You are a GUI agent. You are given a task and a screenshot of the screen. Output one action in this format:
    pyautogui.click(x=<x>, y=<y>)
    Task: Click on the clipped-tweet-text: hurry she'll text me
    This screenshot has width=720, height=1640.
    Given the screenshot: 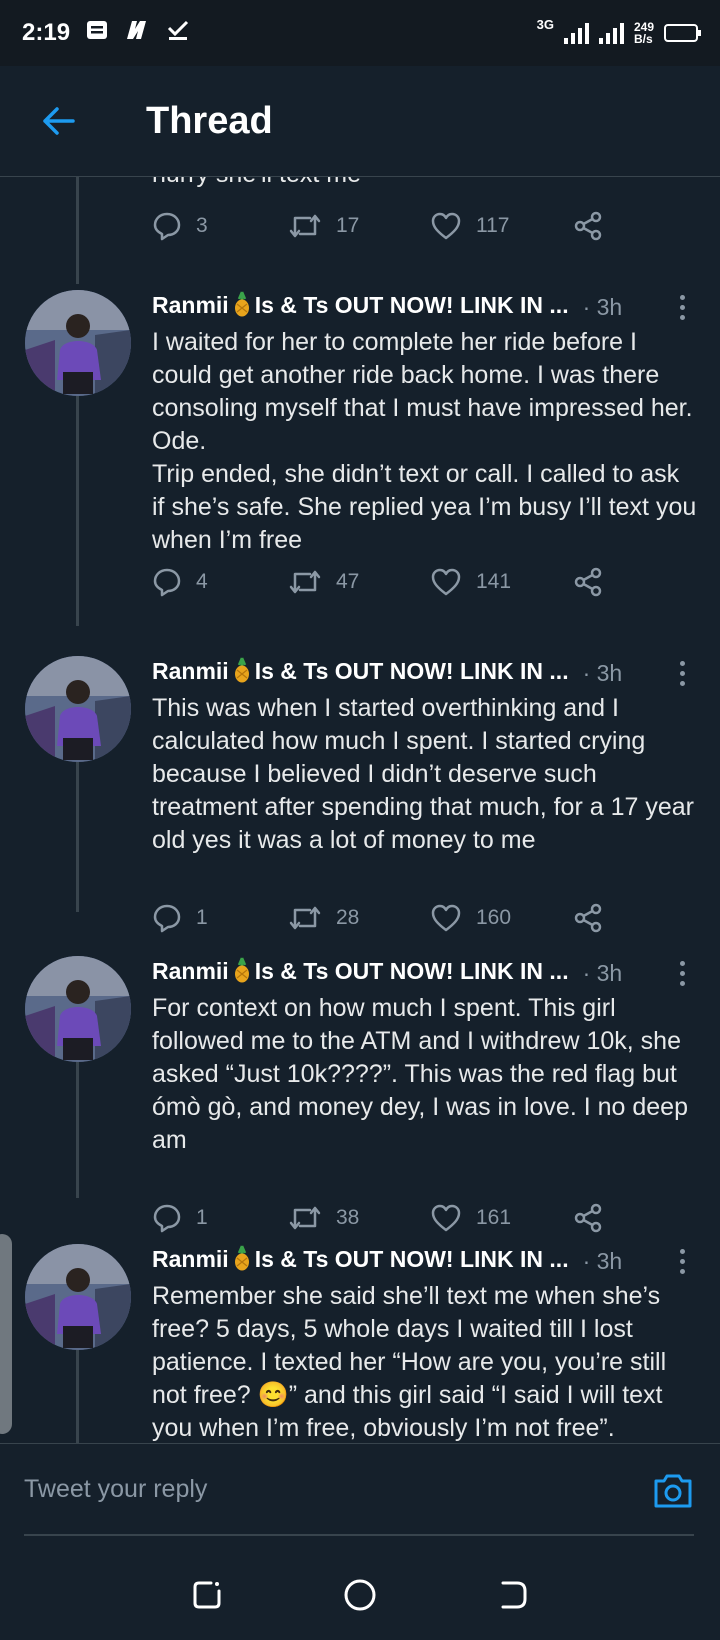 What is the action you would take?
    pyautogui.click(x=256, y=182)
    